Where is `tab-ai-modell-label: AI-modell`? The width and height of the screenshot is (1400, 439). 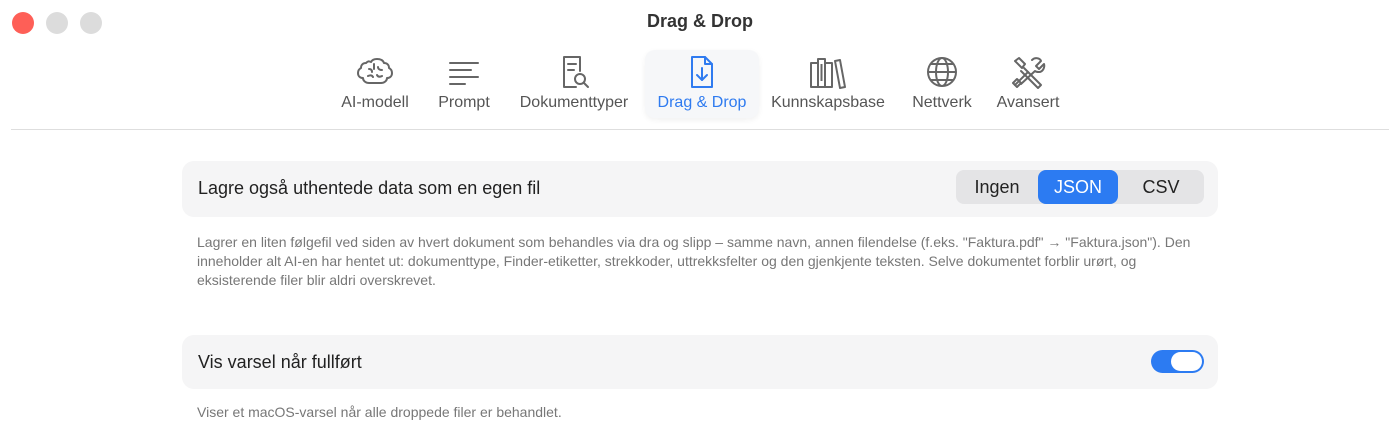
tab-ai-modell-label: AI-modell is located at coordinates (375, 102).